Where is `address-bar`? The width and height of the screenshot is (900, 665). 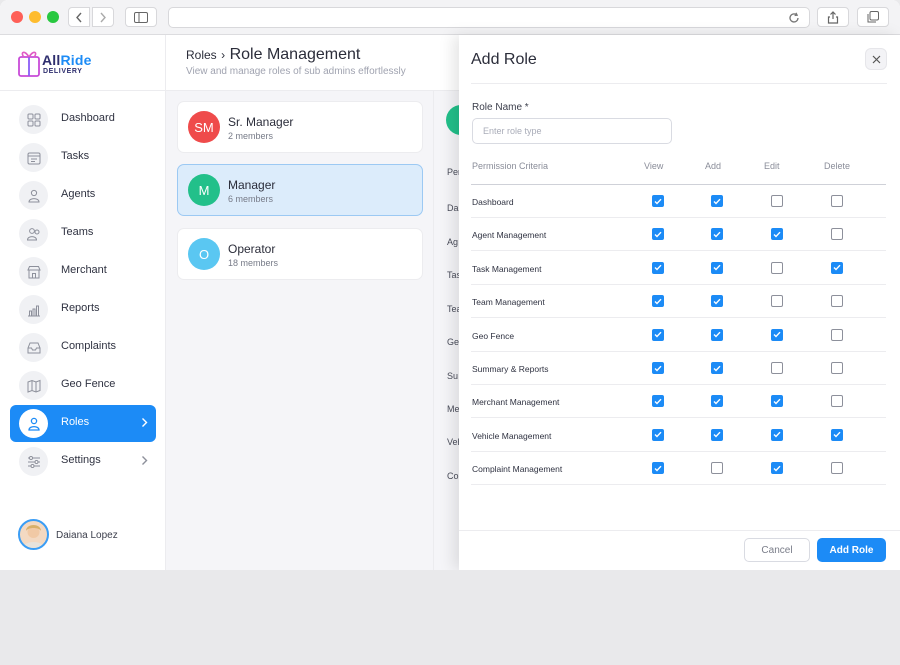
address-bar is located at coordinates (489, 17).